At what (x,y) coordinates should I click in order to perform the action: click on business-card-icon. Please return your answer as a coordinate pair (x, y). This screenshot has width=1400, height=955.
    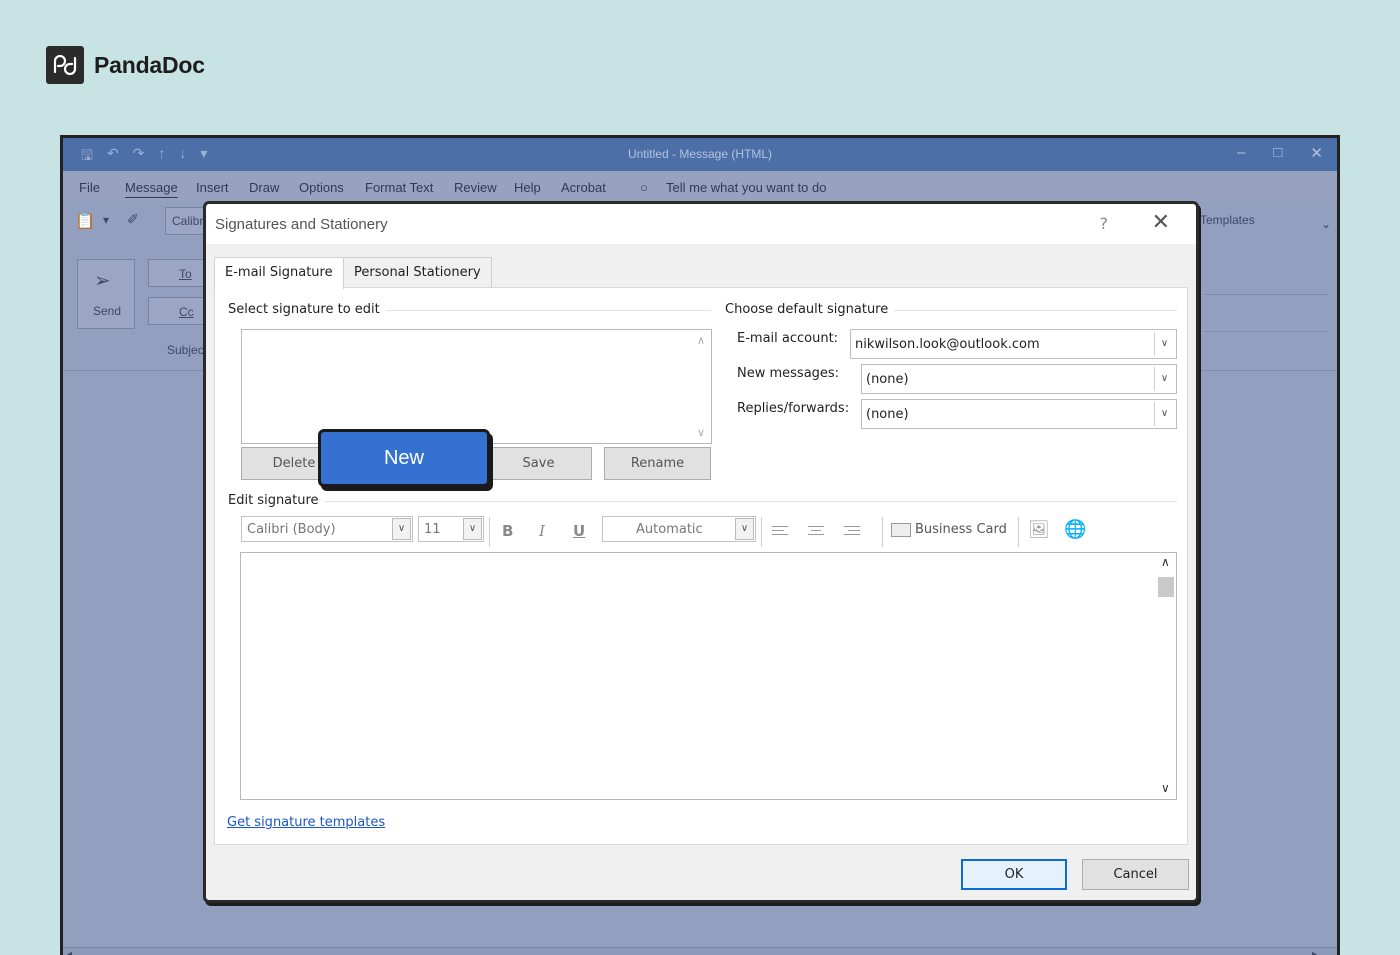
    Looking at the image, I should click on (901, 529).